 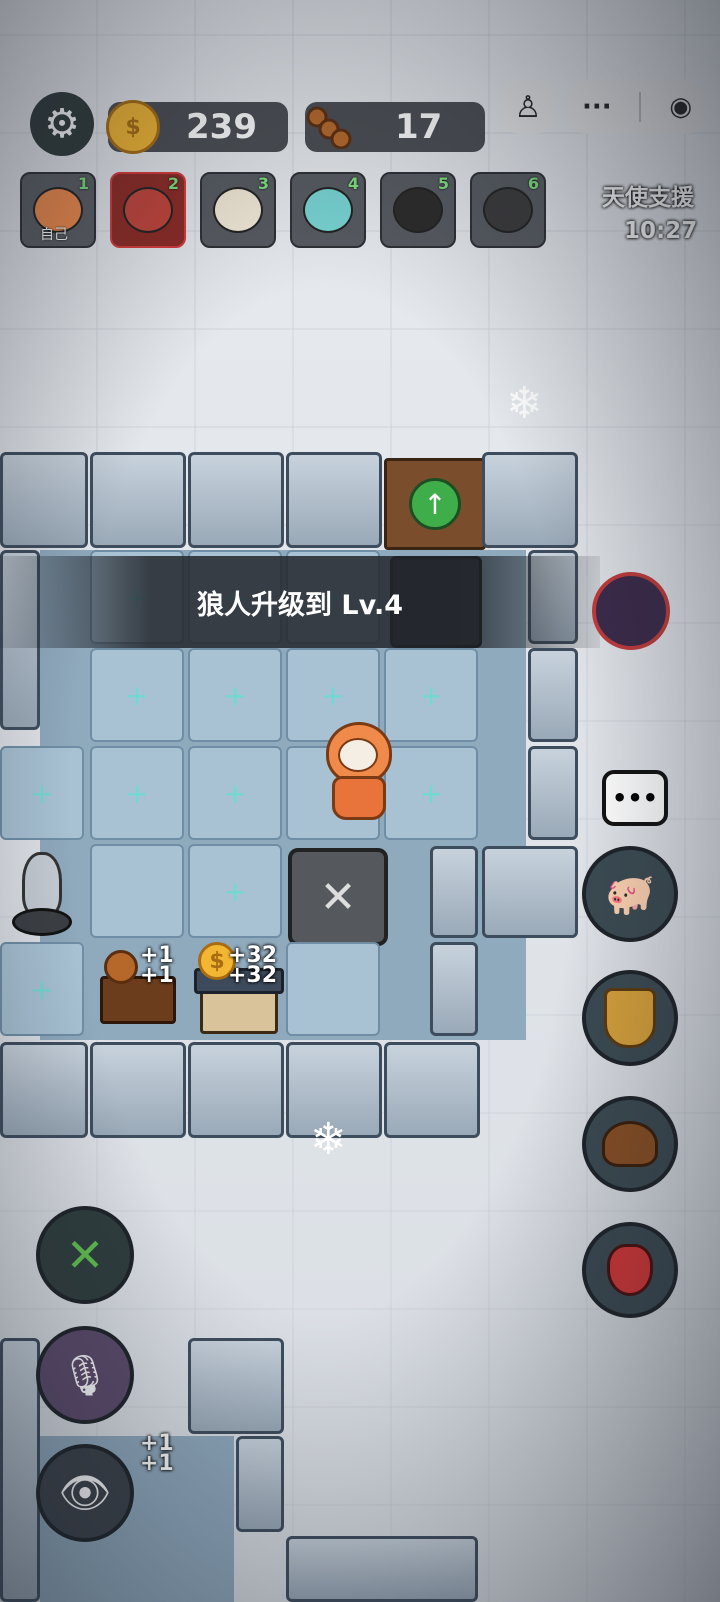 I want to click on user-icon: ♙, so click(x=528, y=107).